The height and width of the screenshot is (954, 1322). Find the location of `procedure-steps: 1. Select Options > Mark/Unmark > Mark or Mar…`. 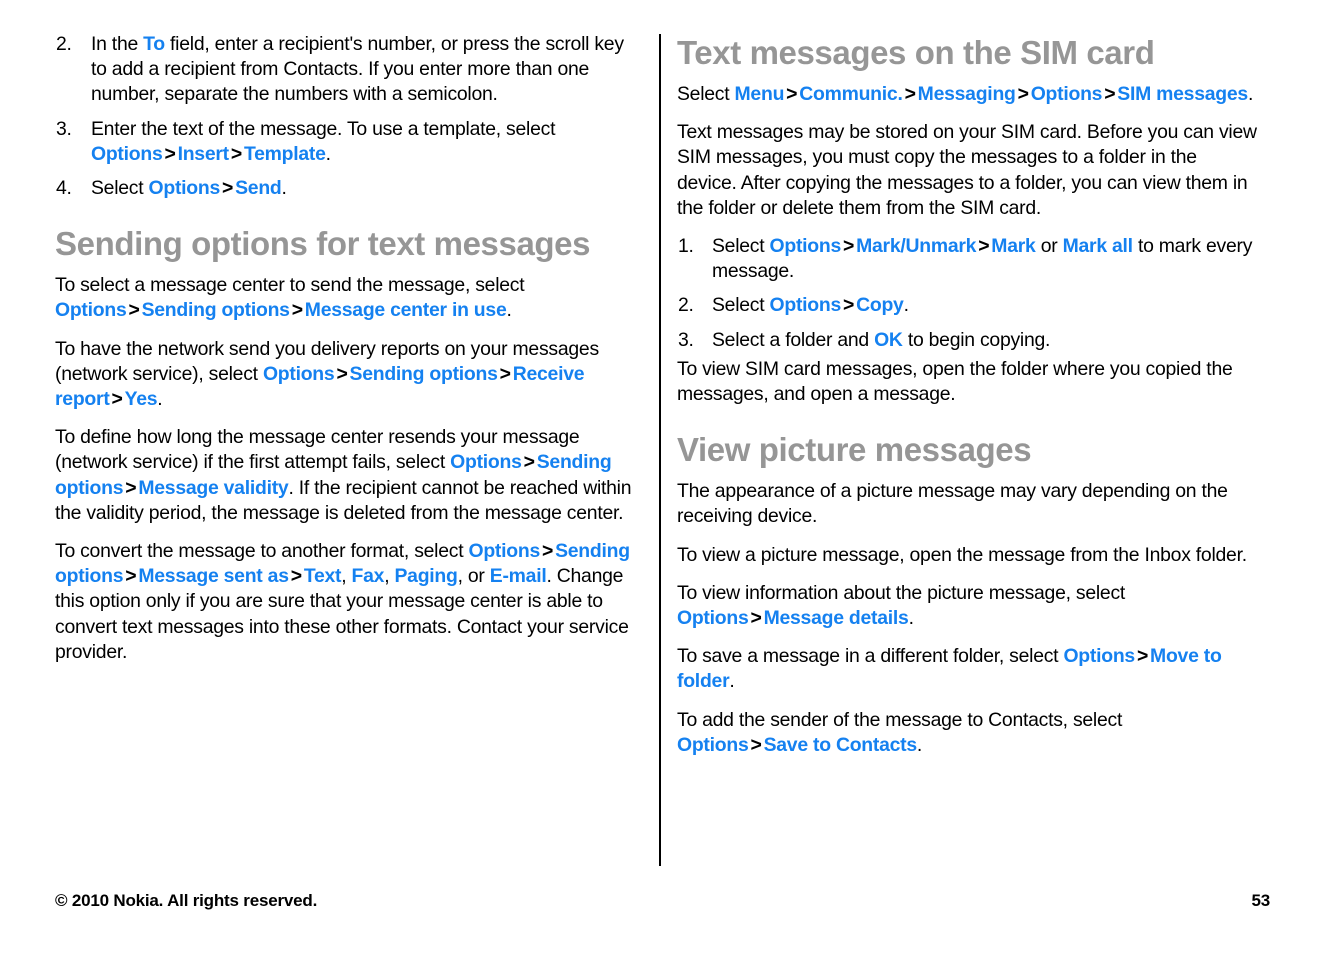

procedure-steps: 1. Select Options > Mark/Unmark > Mark or Mar… is located at coordinates (967, 293).